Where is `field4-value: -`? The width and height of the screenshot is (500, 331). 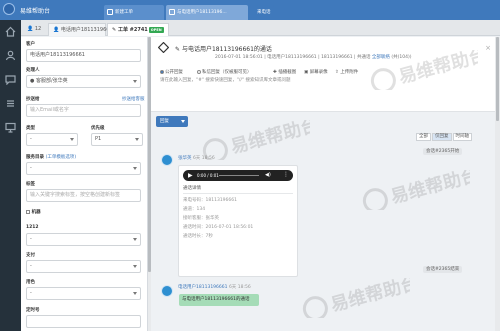 field4-value: - is located at coordinates (31, 293).